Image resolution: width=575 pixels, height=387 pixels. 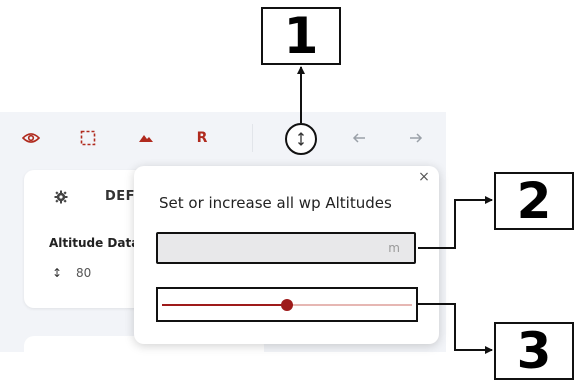 I want to click on altitude-input-field: m, so click(x=286, y=248).